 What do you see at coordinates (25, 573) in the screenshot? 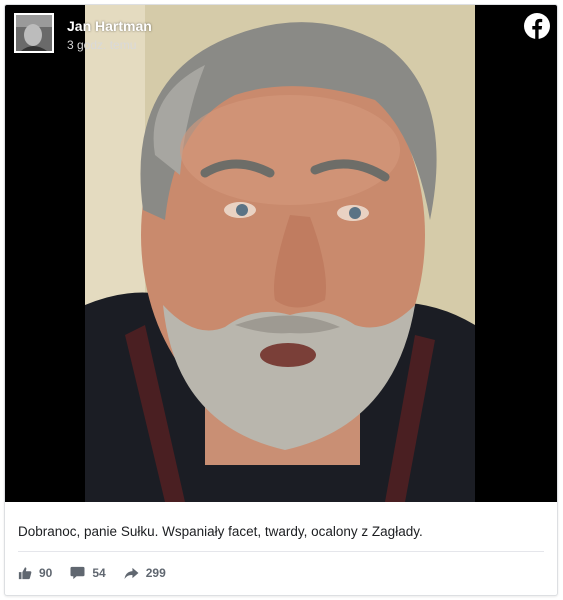
I see `thumbs-up-icon` at bounding box center [25, 573].